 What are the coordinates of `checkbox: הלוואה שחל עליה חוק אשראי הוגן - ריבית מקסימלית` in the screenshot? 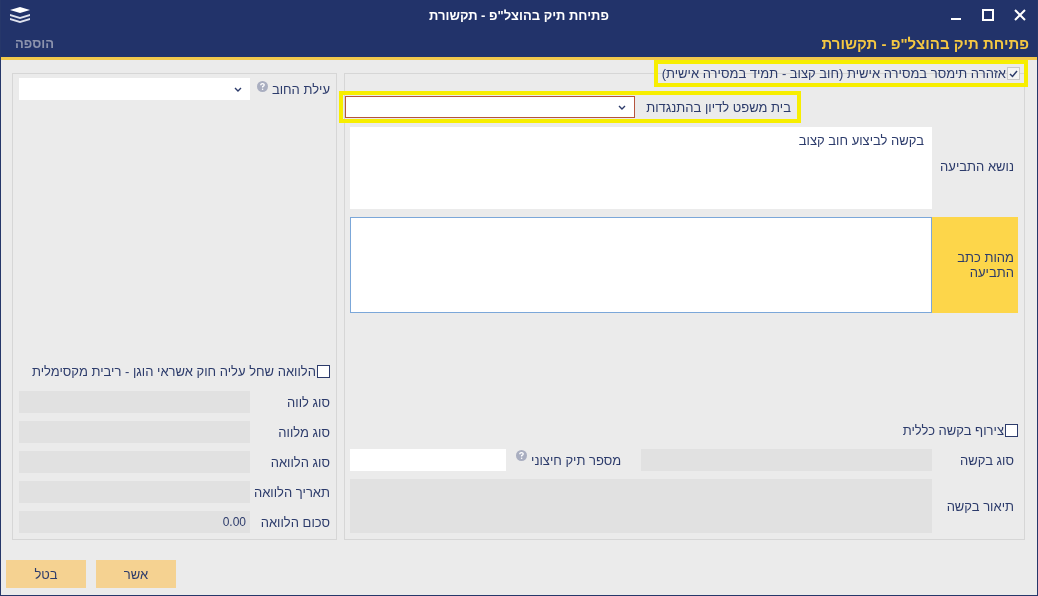 It's located at (180, 371).